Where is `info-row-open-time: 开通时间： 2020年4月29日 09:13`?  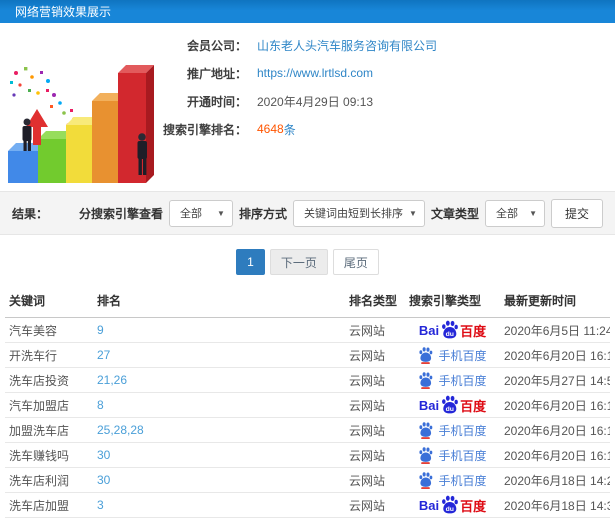 info-row-open-time: 开通时间： 2020年4月29日 09:13 is located at coordinates (381, 101).